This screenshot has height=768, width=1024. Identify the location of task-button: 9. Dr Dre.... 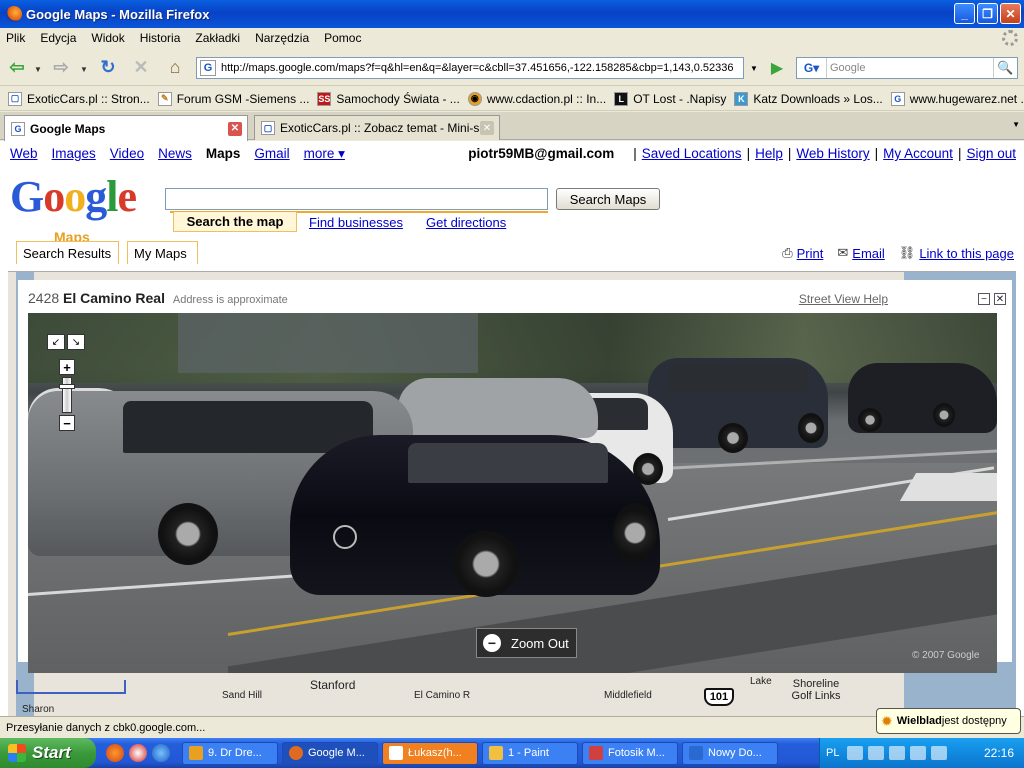
(230, 753).